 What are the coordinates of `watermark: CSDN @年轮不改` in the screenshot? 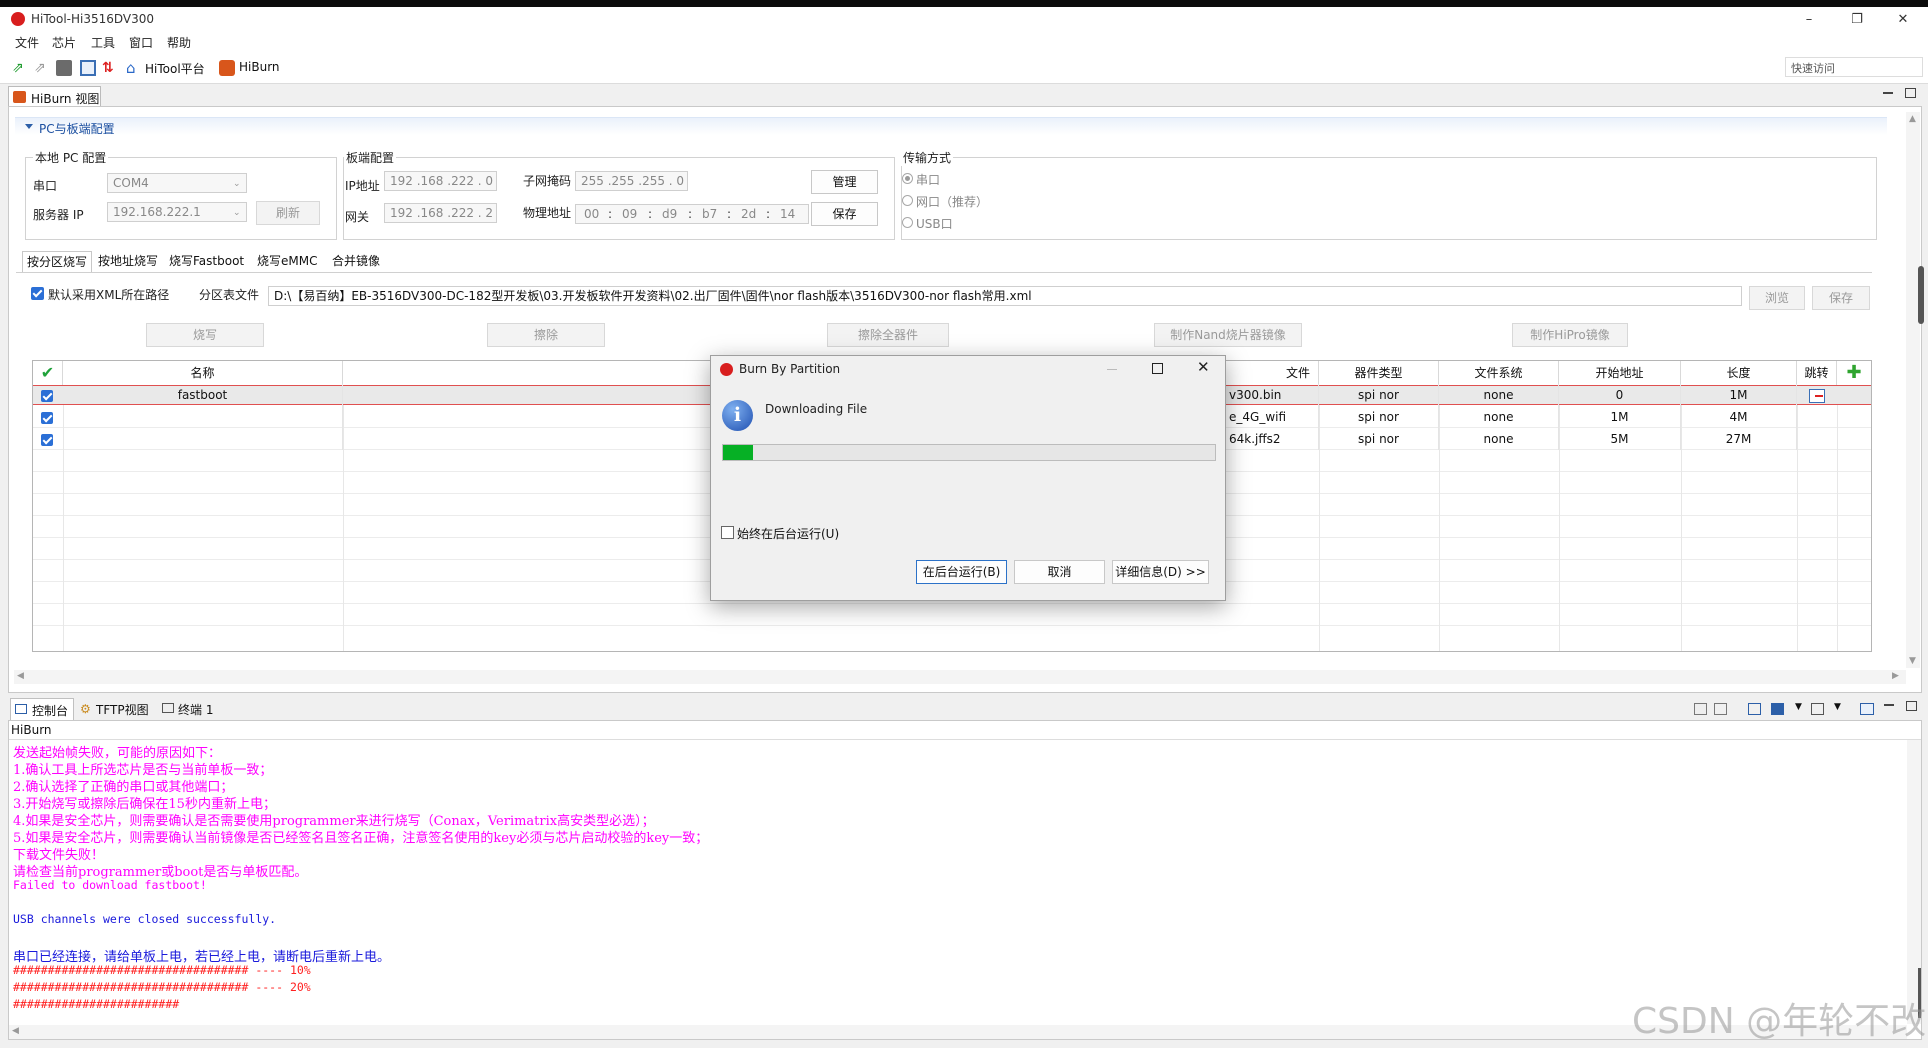 It's located at (1779, 1021).